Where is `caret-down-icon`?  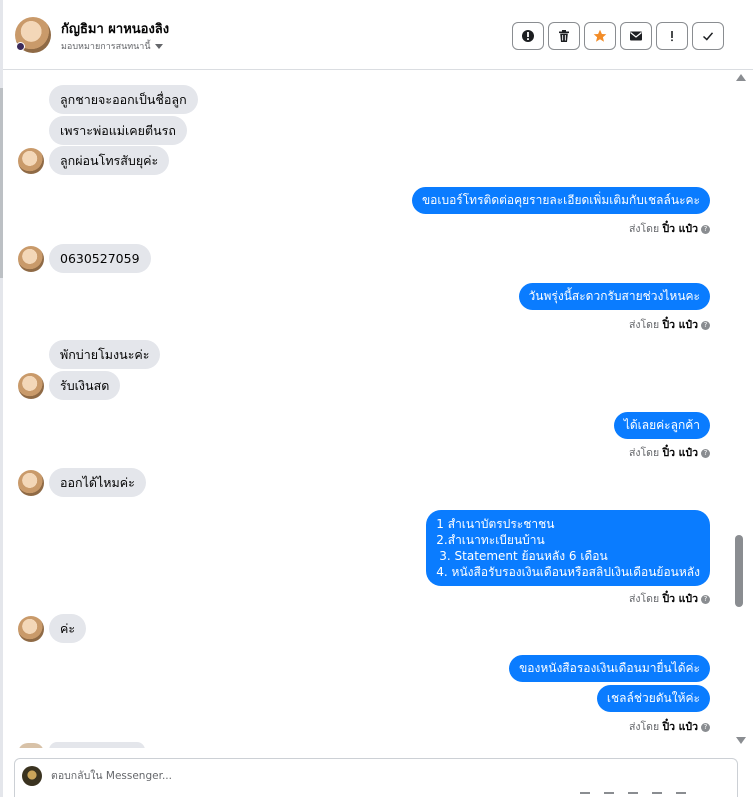
caret-down-icon is located at coordinates (158, 46).